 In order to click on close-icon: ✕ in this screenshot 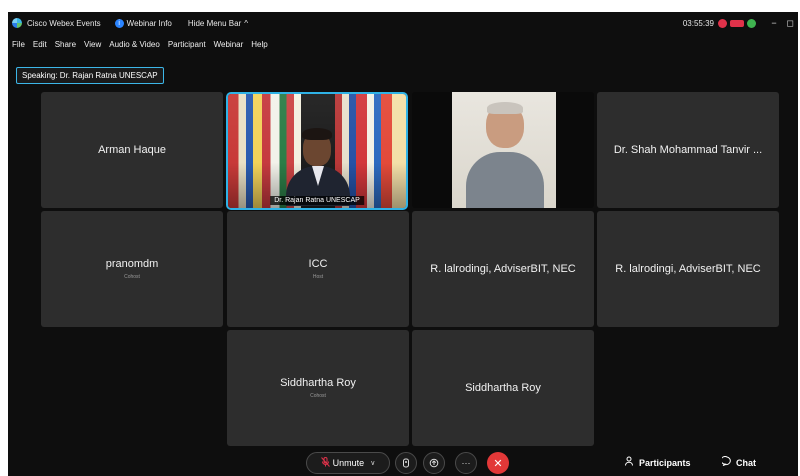, I will do `click(498, 463)`.